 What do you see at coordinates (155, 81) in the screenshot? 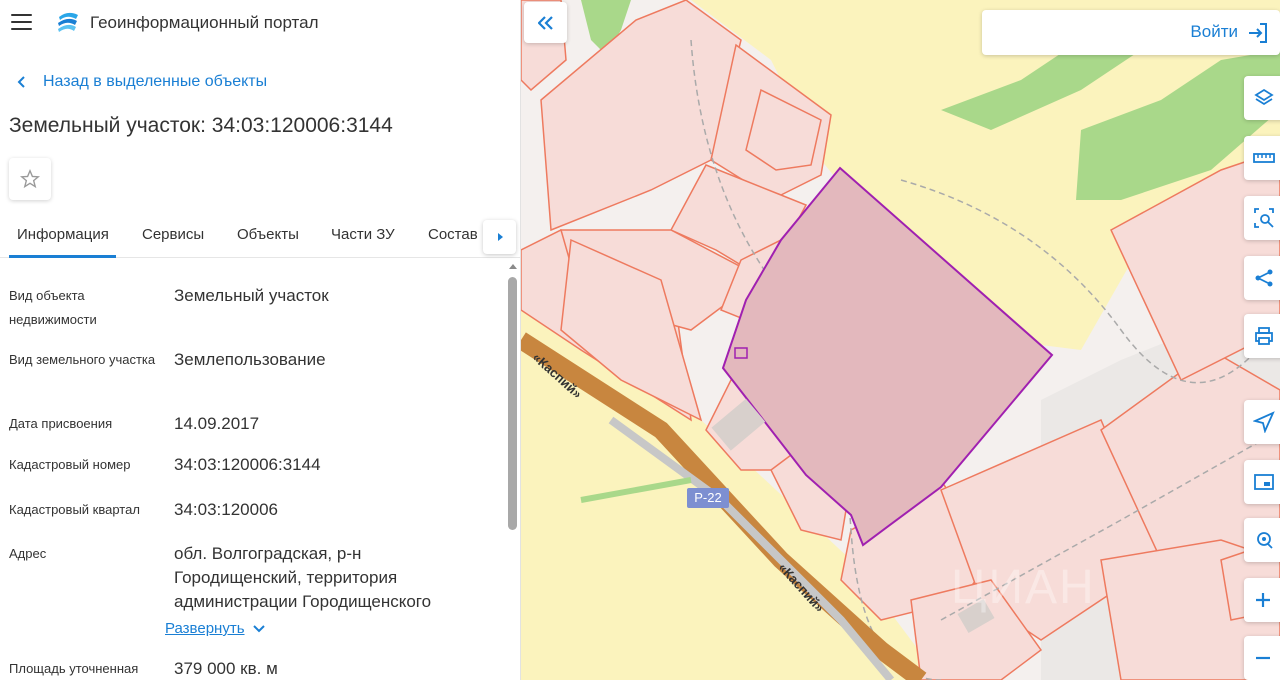
I see `back-link-label: Назад в выделенные объекты` at bounding box center [155, 81].